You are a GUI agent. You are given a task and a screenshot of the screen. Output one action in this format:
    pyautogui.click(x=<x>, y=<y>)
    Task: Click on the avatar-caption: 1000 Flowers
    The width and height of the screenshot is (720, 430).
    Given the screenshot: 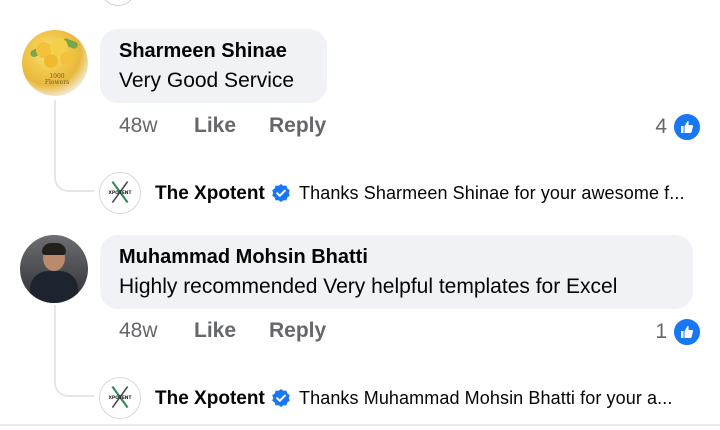 What is the action you would take?
    pyautogui.click(x=57, y=79)
    